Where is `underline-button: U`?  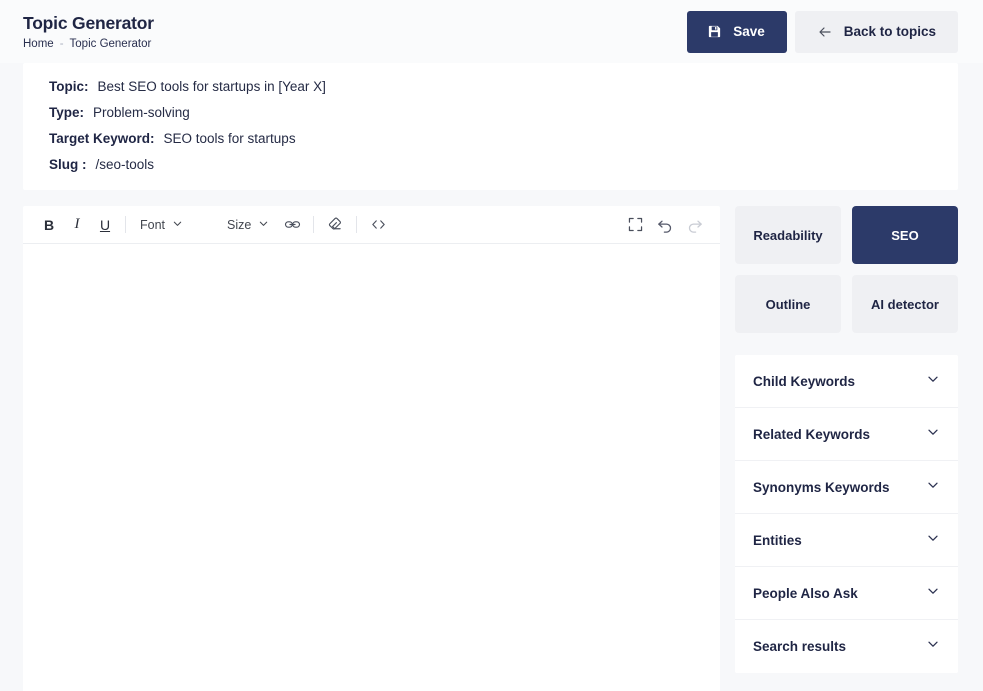 underline-button: U is located at coordinates (105, 225).